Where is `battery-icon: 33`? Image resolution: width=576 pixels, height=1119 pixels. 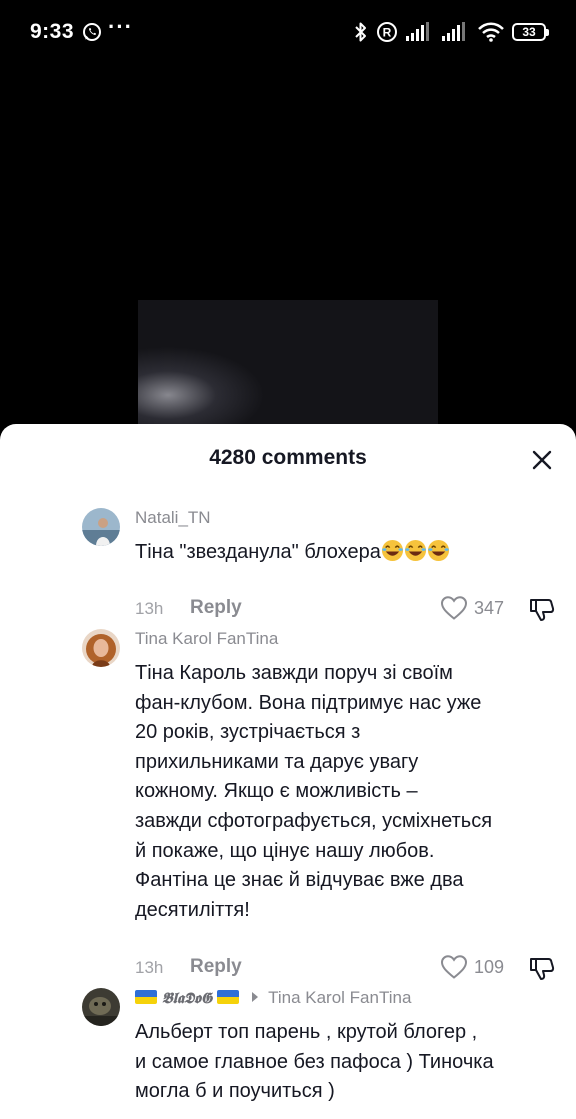
battery-icon: 33 is located at coordinates (530, 32).